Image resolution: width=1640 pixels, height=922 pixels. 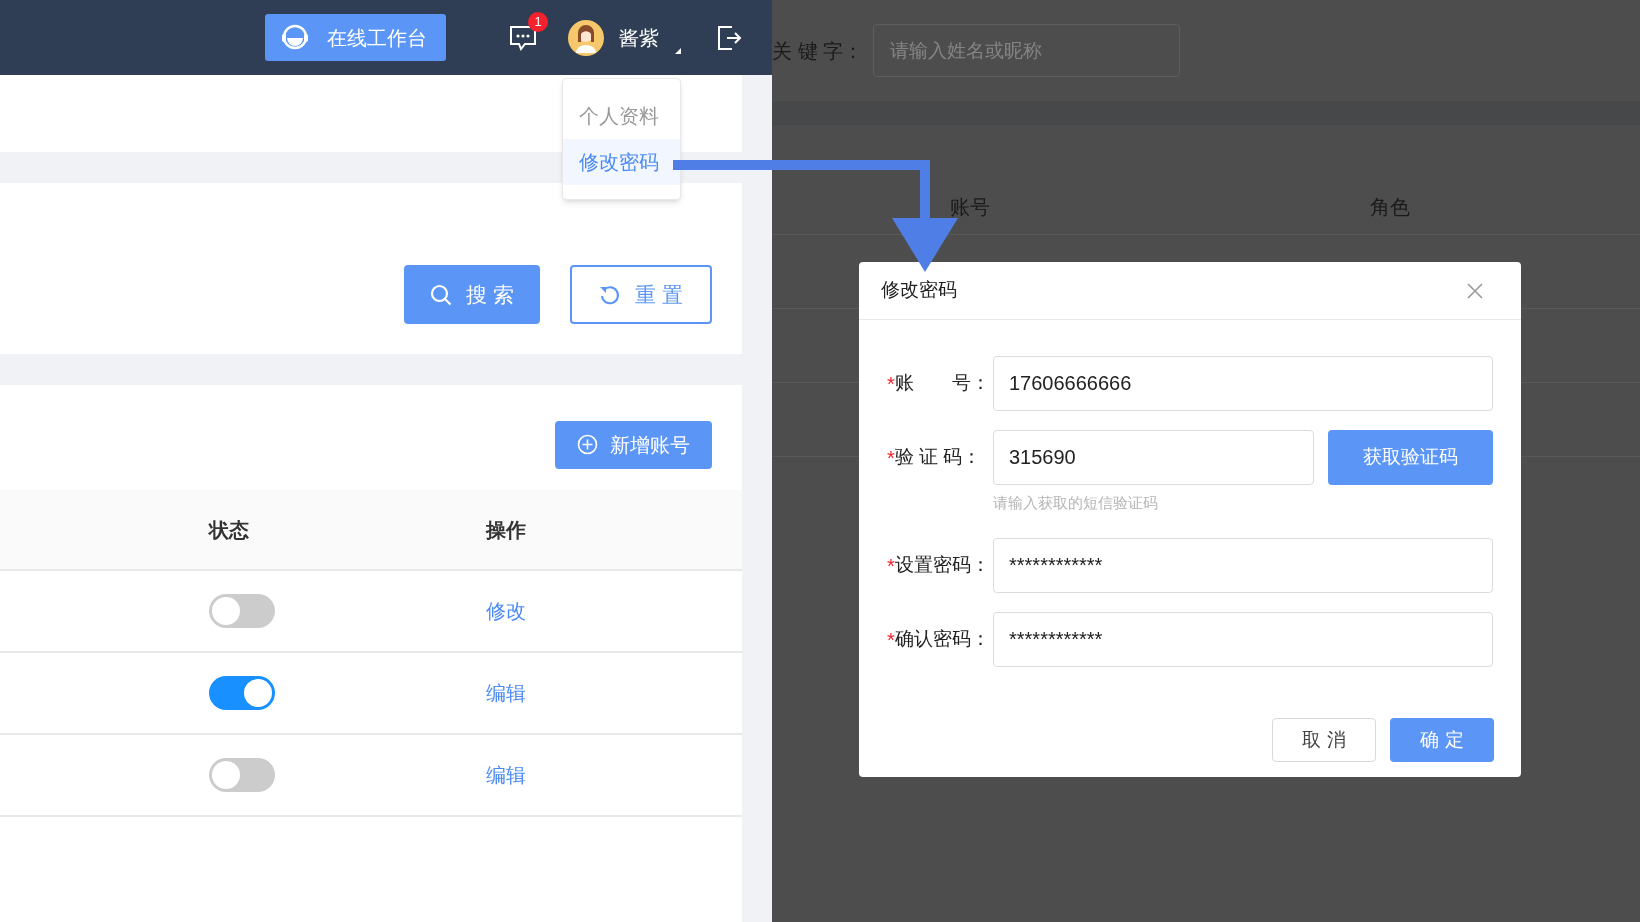 I want to click on field-label: 确认密码：, so click(x=942, y=639).